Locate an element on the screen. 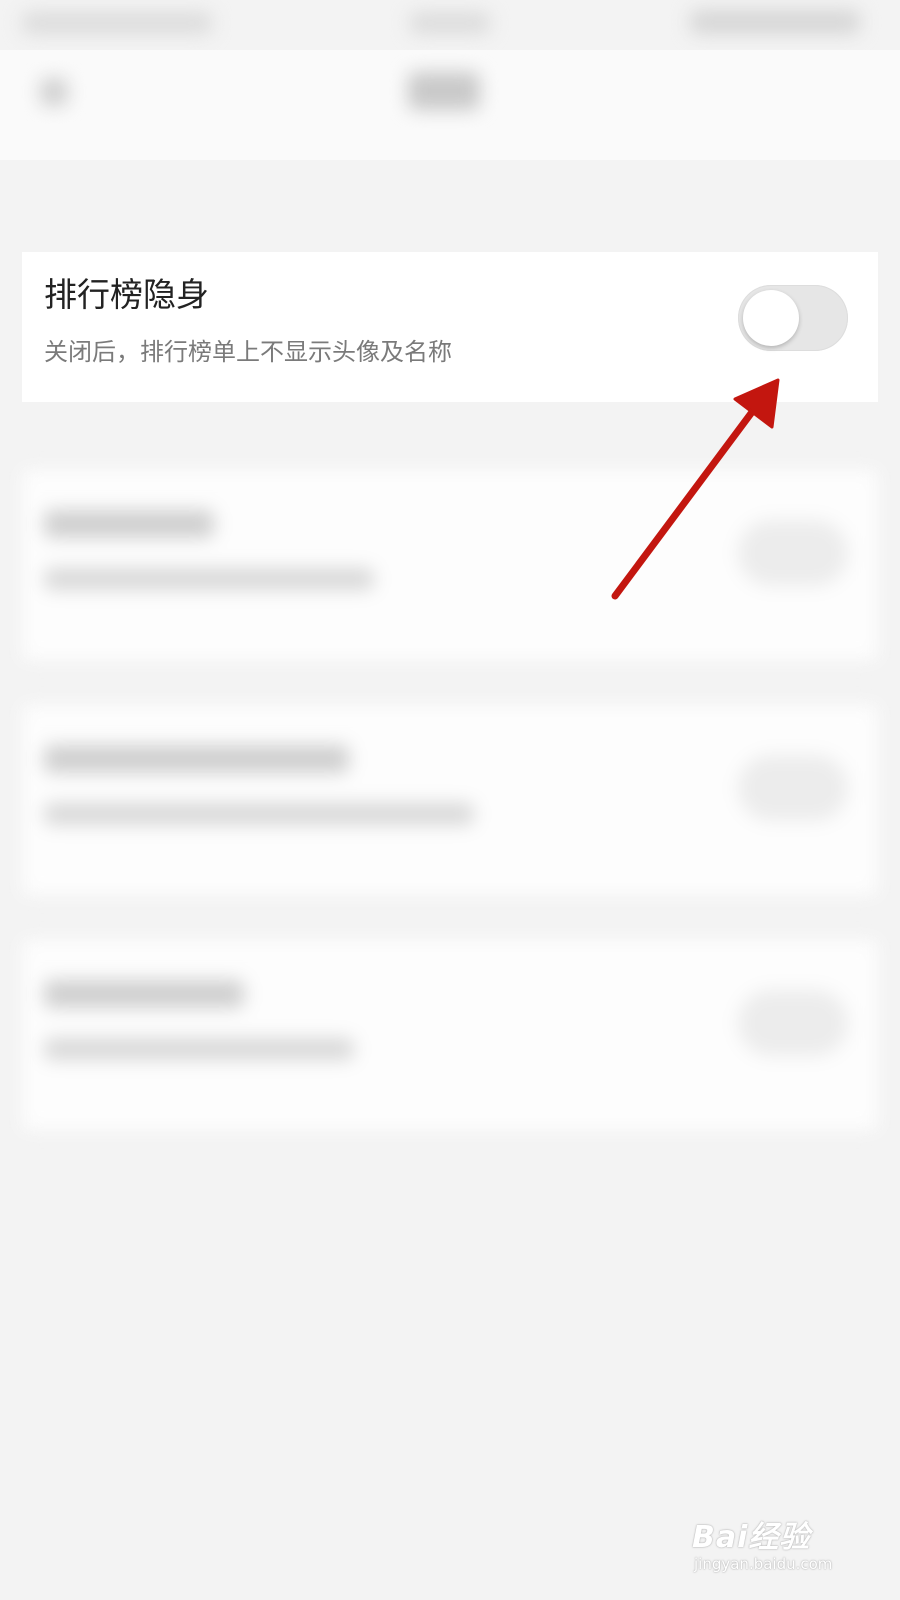 Image resolution: width=900 pixels, height=1600 pixels. back-icon is located at coordinates (54, 92).